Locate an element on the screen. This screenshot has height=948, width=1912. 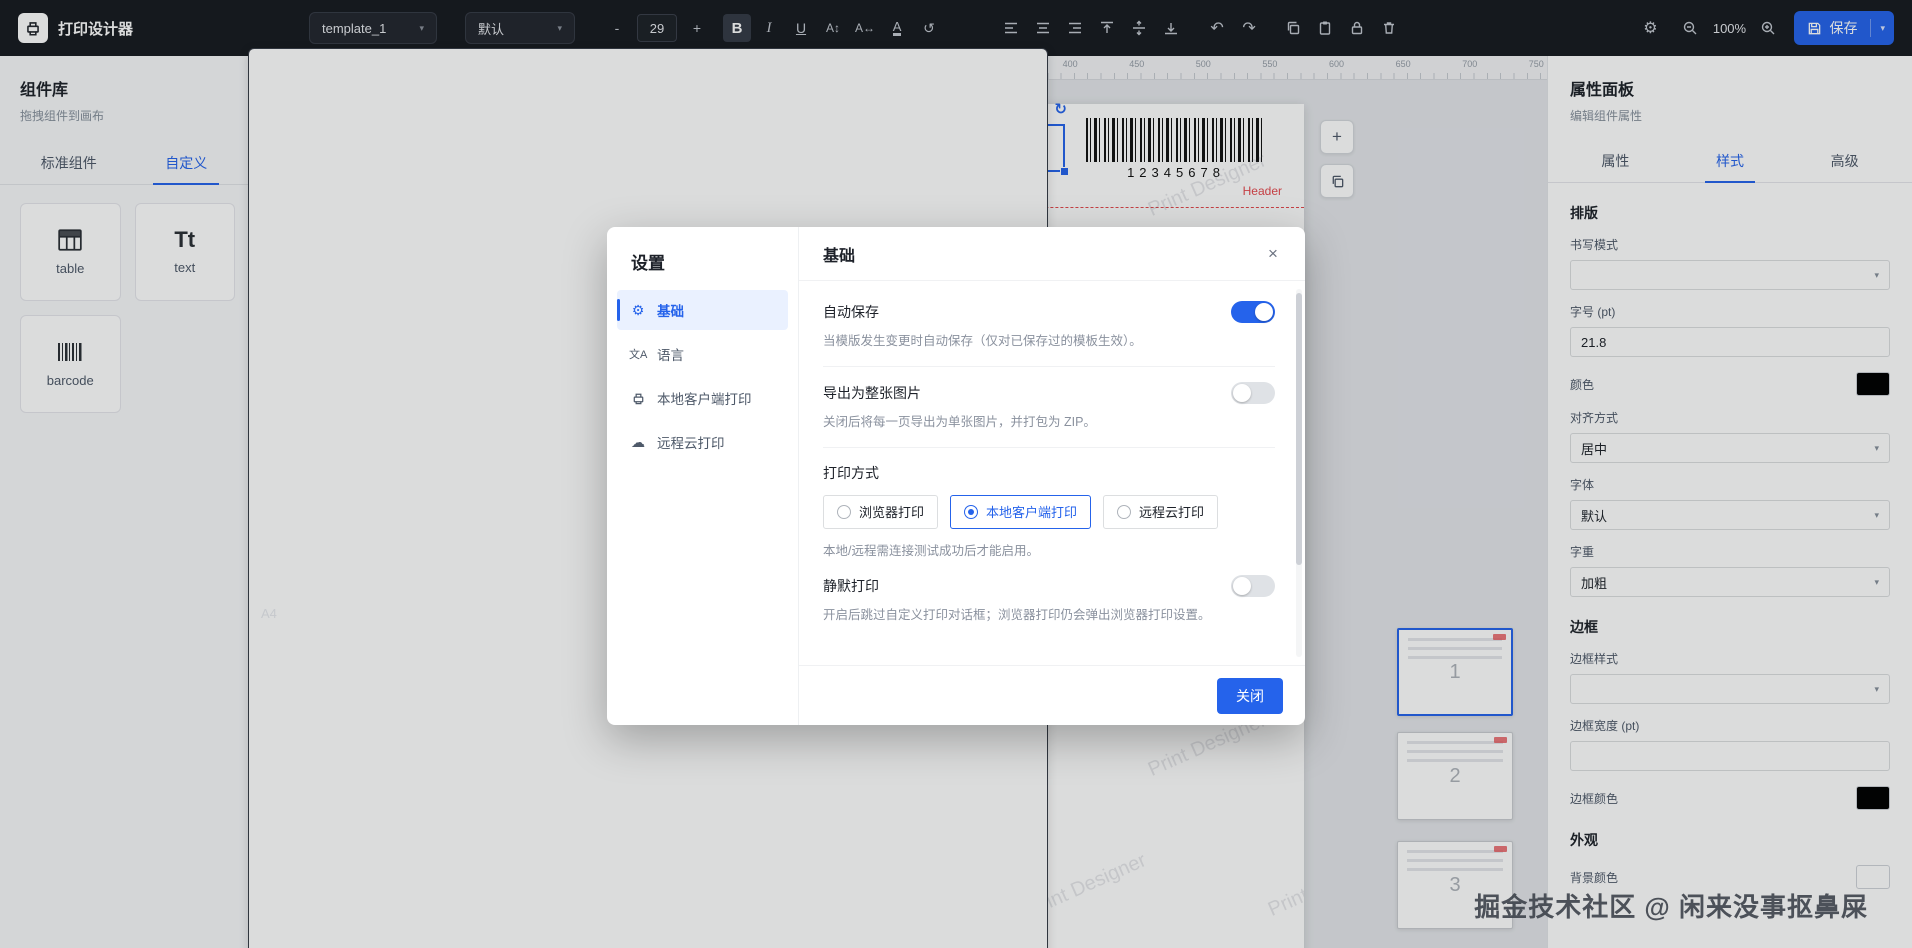
settings-content-header: 基础 × is located at coordinates (1052, 254).